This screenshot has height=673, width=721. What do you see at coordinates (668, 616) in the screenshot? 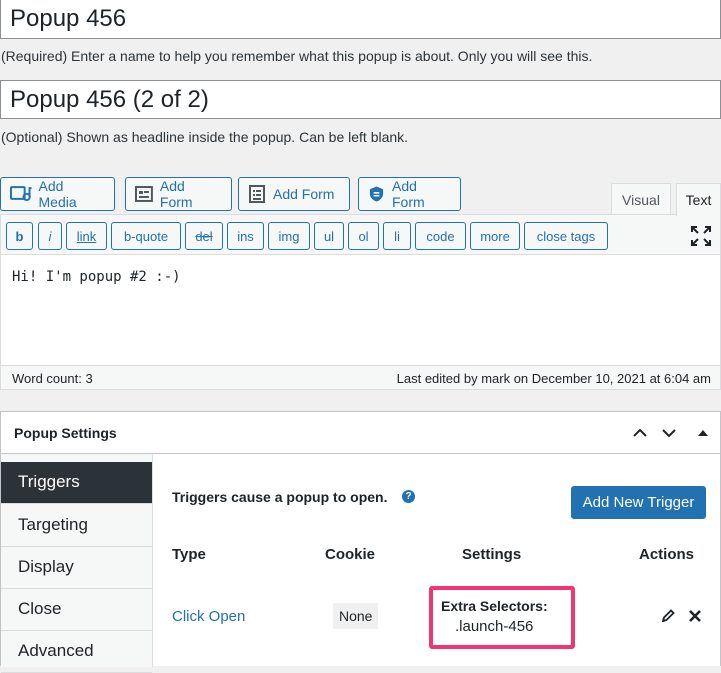
I see `edit-pencil-icon` at bounding box center [668, 616].